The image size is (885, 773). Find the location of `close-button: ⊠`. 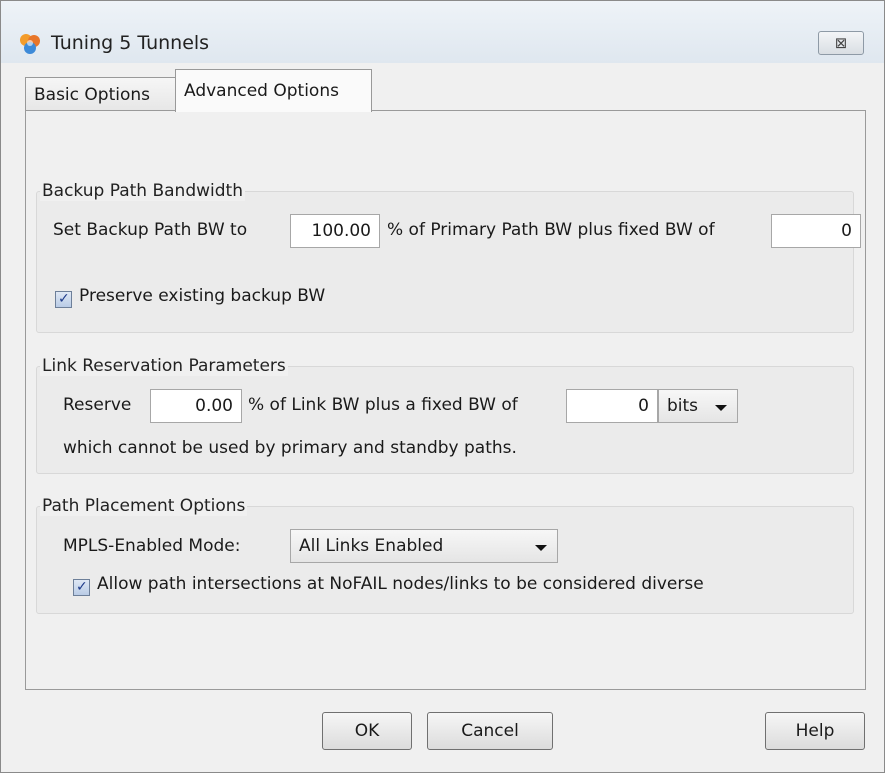

close-button: ⊠ is located at coordinates (841, 43).